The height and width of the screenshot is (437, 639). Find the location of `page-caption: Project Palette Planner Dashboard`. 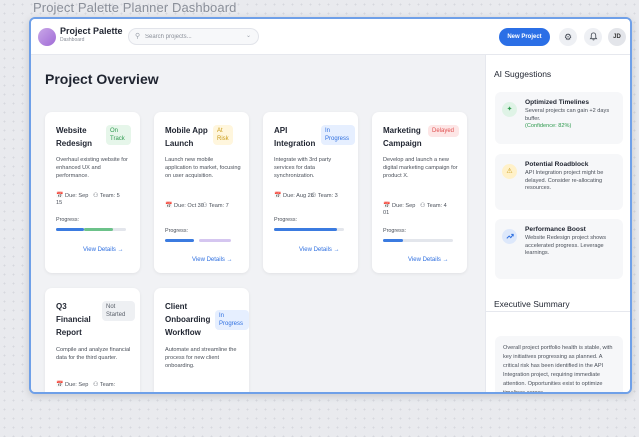

page-caption: Project Palette Planner Dashboard is located at coordinates (135, 7).